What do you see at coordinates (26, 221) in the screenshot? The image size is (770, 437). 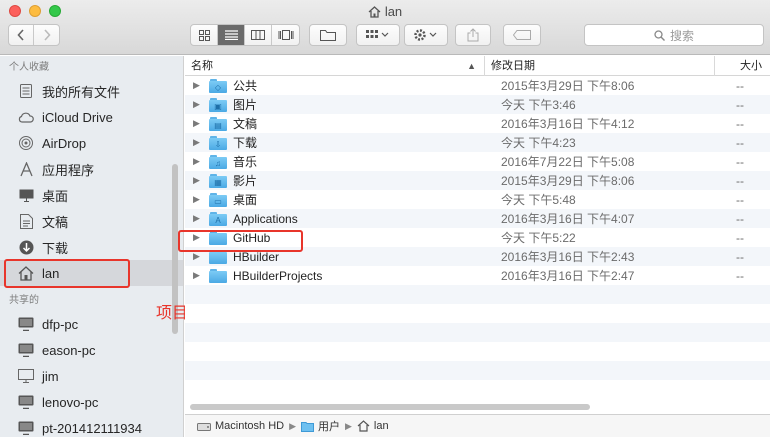 I see `documents-icon` at bounding box center [26, 221].